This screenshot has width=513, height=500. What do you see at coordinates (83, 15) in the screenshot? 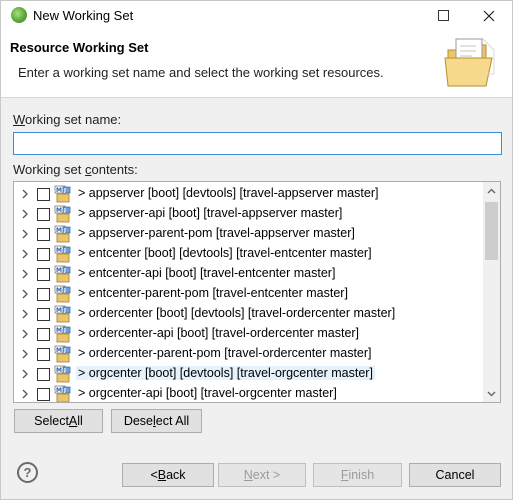
I see `window-title: New Working Set` at bounding box center [83, 15].